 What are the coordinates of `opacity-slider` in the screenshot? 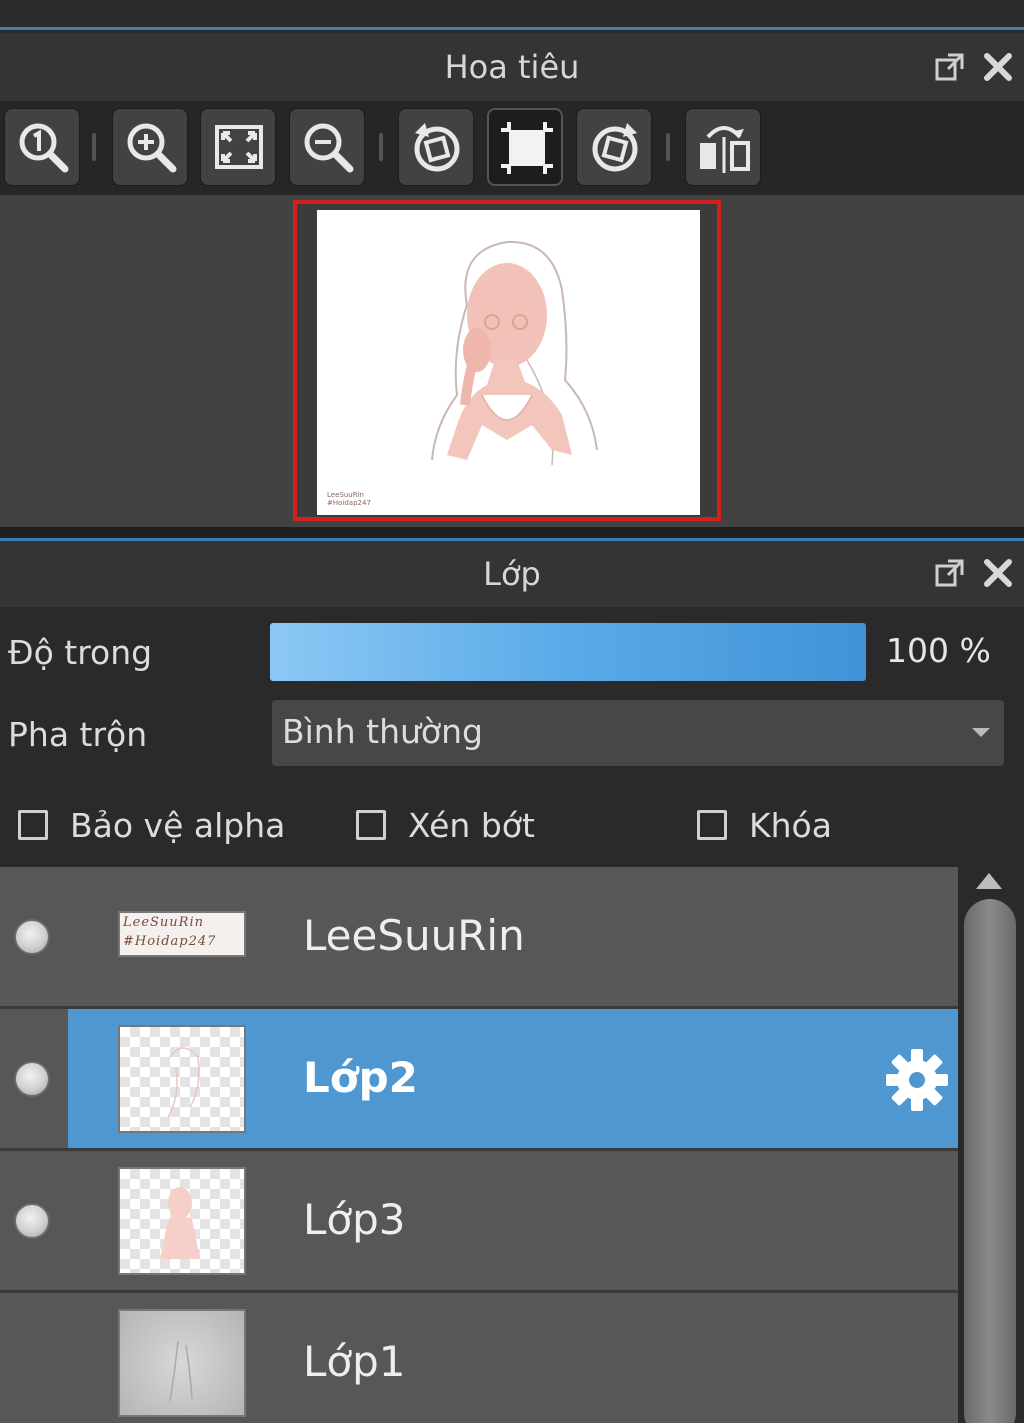 It's located at (568, 652).